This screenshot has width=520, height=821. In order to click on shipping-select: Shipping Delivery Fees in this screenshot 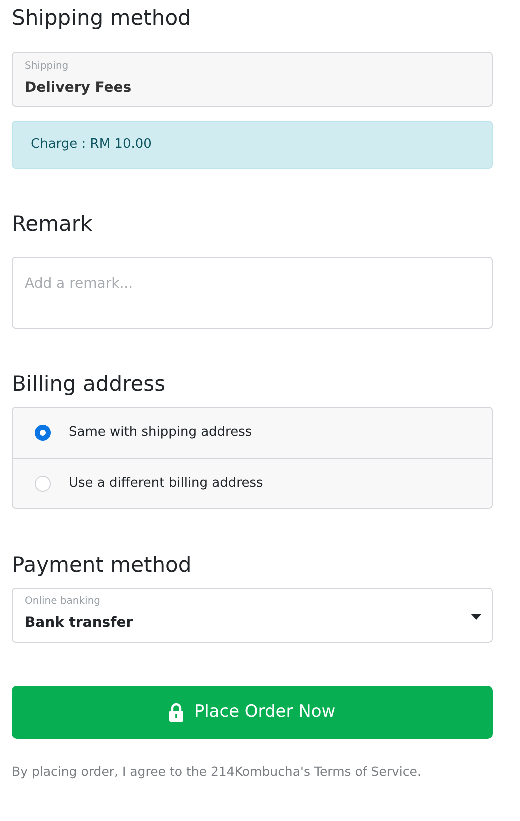, I will do `click(252, 79)`.